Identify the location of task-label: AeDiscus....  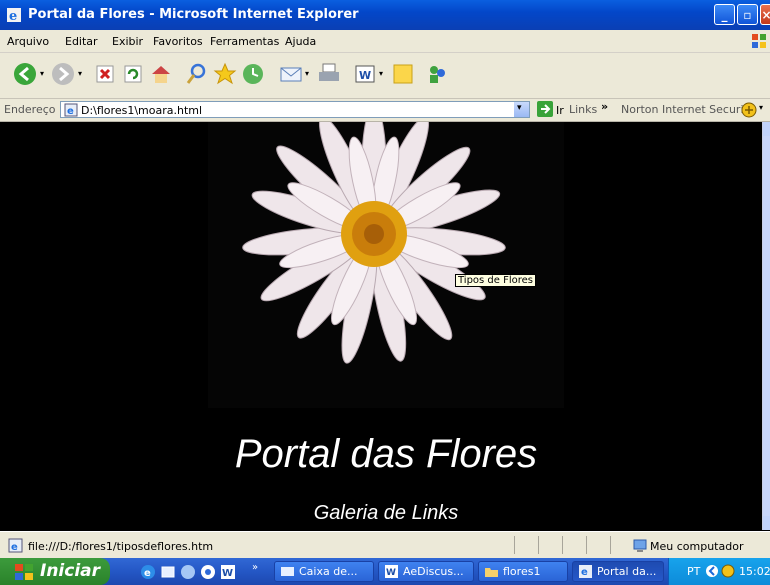
(433, 571).